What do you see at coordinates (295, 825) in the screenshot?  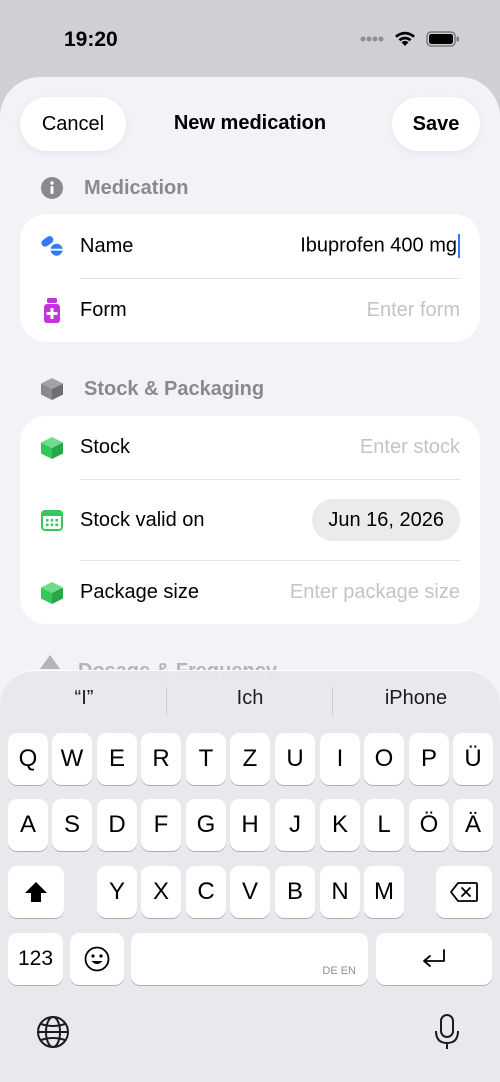 I see `key: J` at bounding box center [295, 825].